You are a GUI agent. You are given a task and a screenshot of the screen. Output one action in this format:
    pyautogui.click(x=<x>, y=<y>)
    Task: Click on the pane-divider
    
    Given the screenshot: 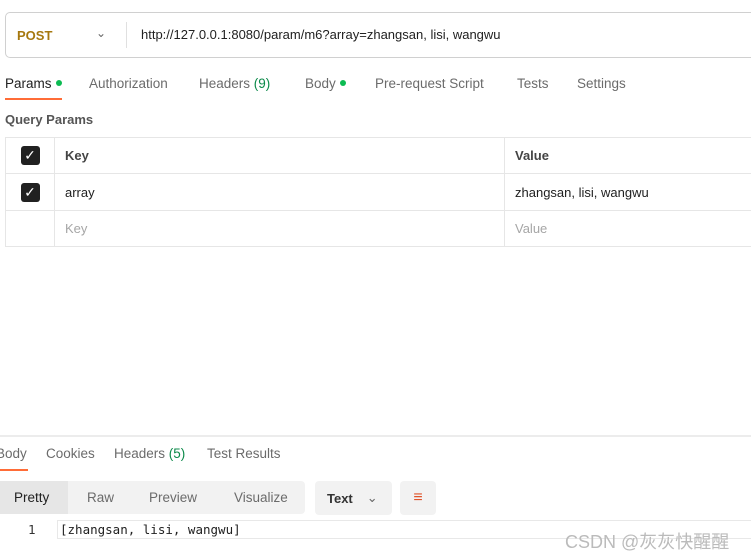 What is the action you would take?
    pyautogui.click(x=375, y=436)
    